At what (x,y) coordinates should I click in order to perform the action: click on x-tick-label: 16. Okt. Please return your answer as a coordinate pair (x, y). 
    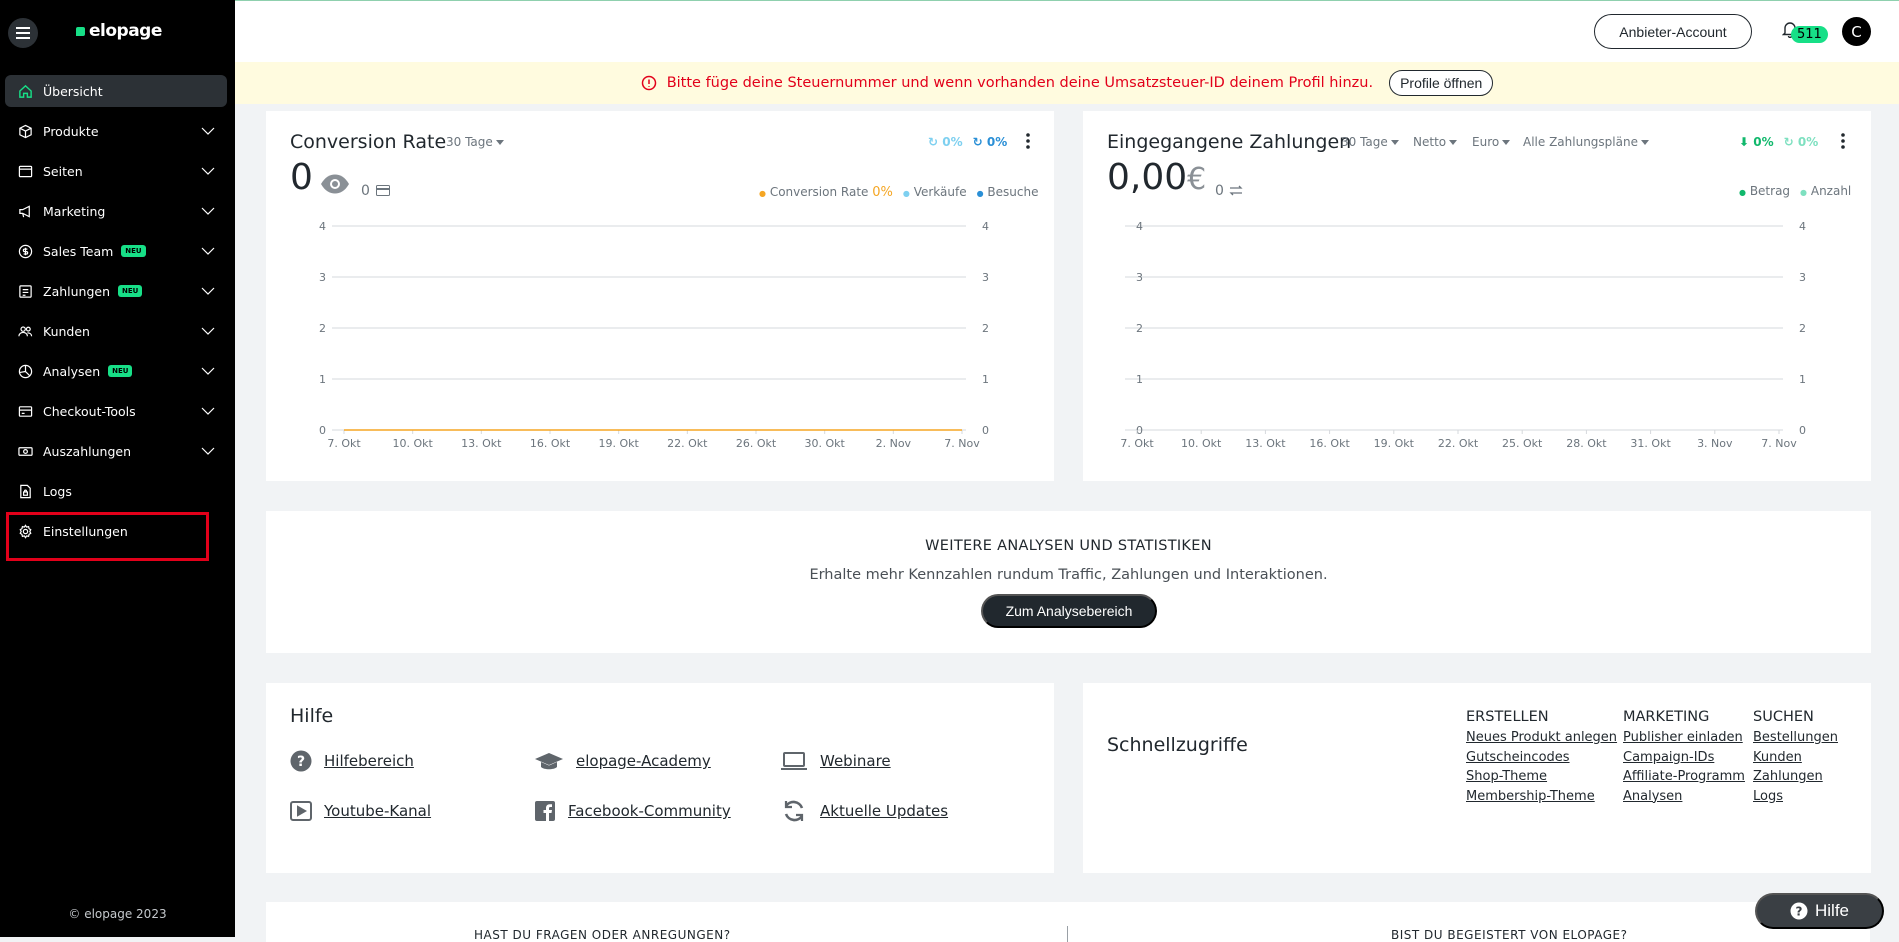
    Looking at the image, I should click on (550, 443).